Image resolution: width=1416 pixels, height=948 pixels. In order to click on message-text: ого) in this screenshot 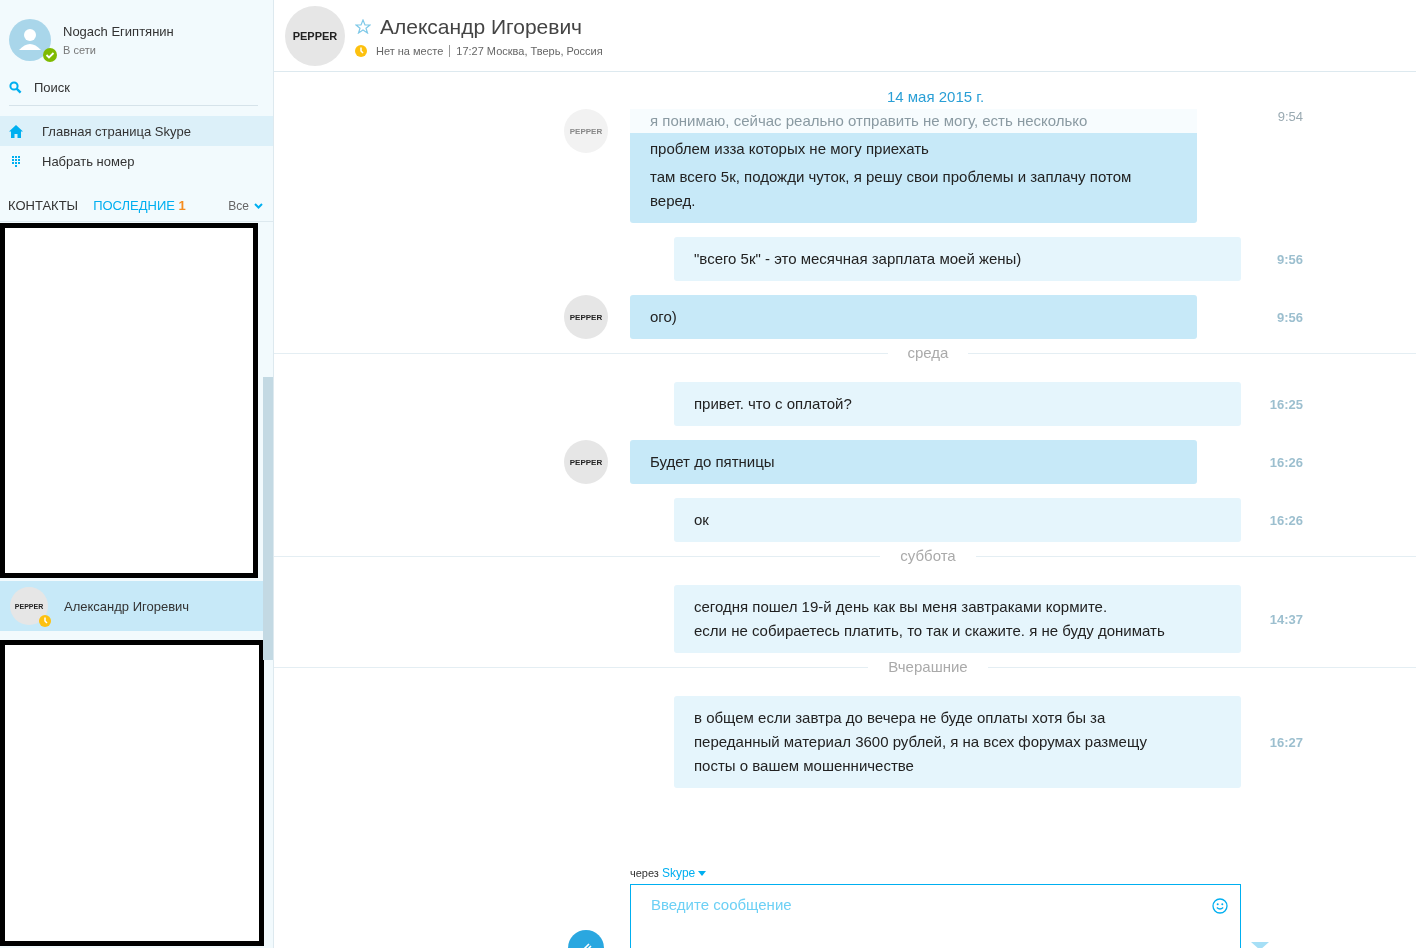, I will do `click(664, 317)`.